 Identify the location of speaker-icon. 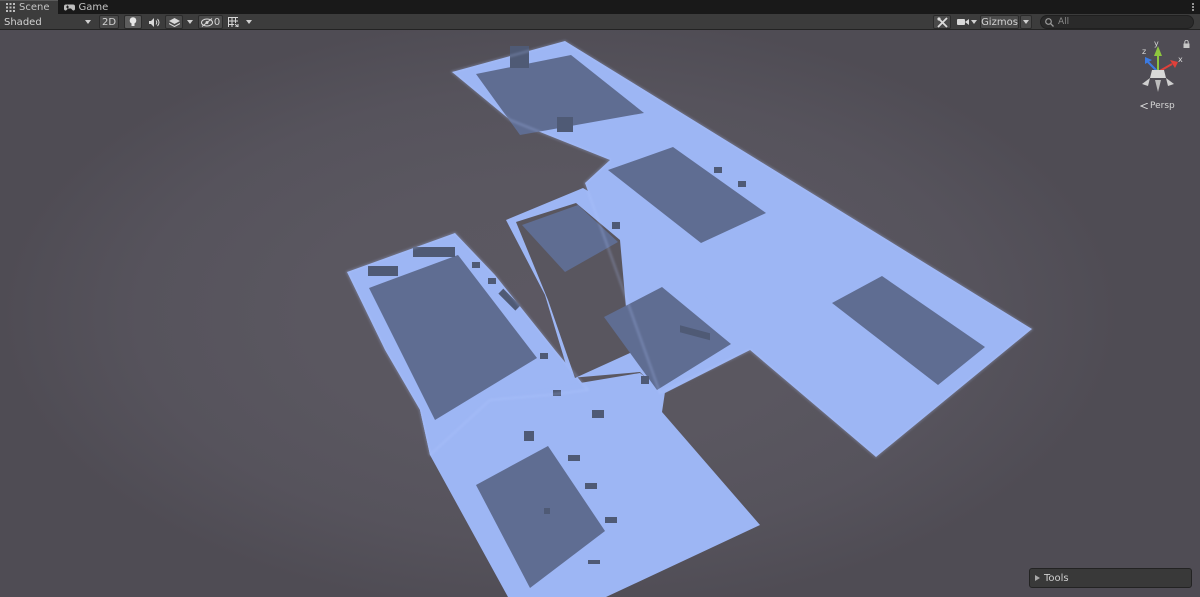
(153, 22).